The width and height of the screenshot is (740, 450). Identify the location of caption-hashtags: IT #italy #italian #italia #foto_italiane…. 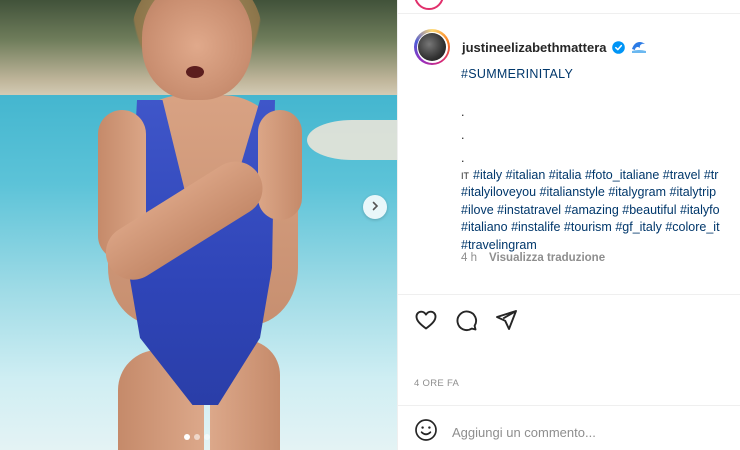
(600, 211).